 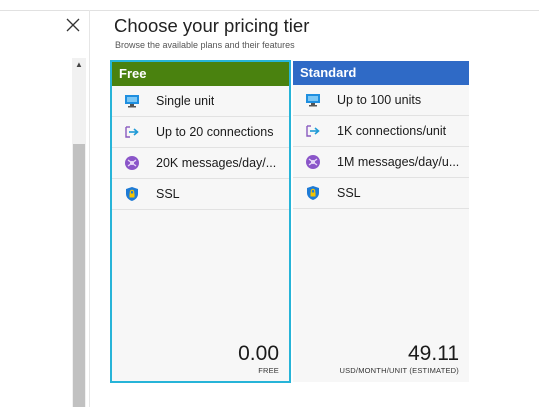 I want to click on tier-name: Standard, so click(x=381, y=73).